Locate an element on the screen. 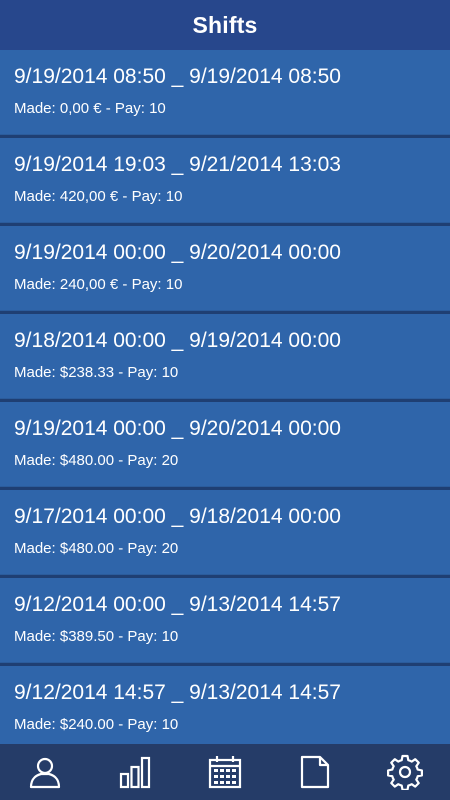 This screenshot has width=450, height=800. shift-date-range: 9/17/2014 00:00 _ 9/18/2014 00:00 is located at coordinates (177, 516).